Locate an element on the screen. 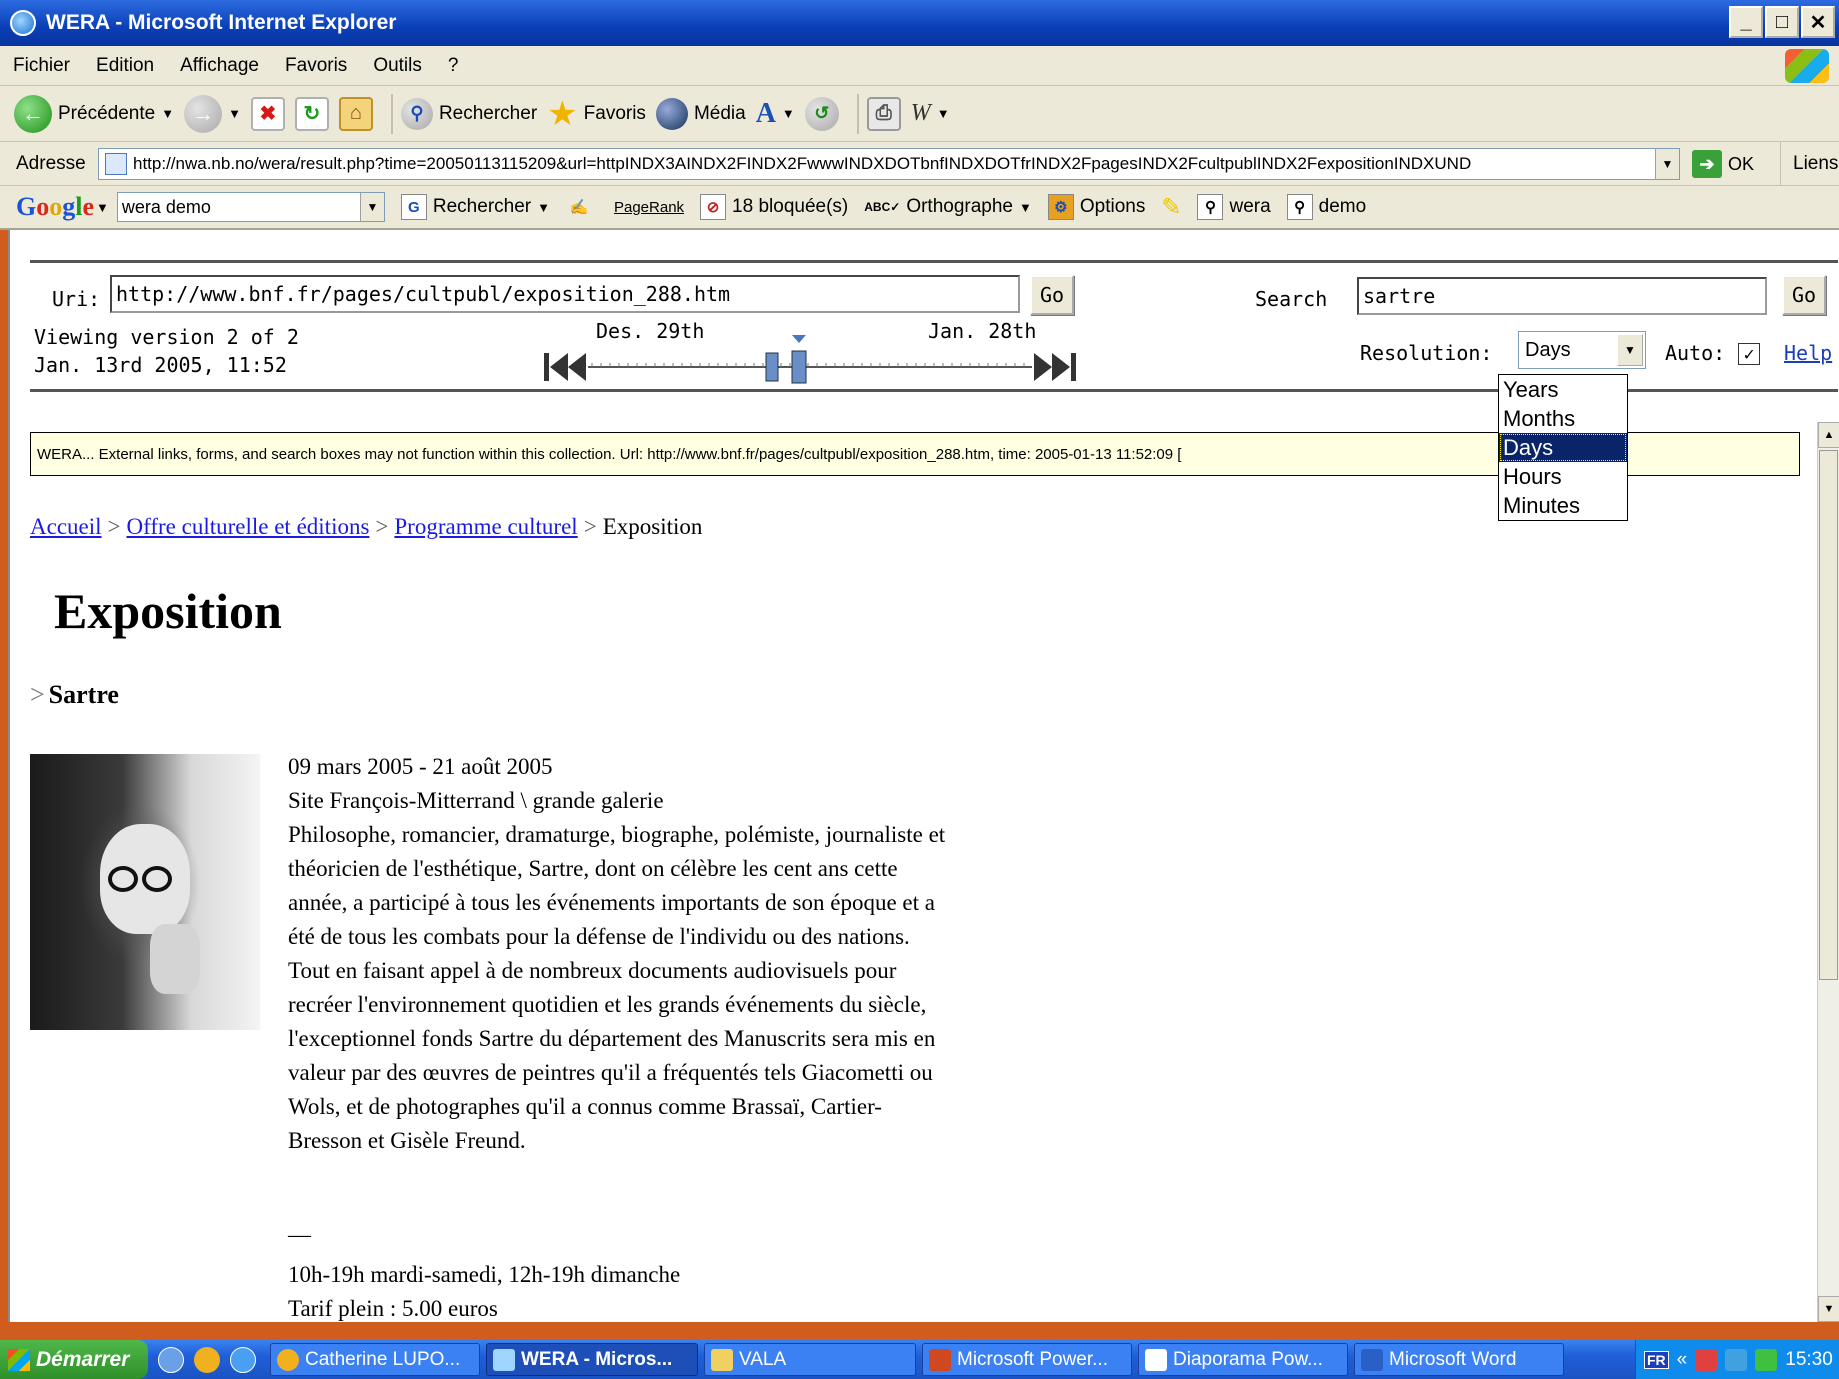 The image size is (1839, 1379). exhibition-heading: > Sartre is located at coordinates (74, 695).